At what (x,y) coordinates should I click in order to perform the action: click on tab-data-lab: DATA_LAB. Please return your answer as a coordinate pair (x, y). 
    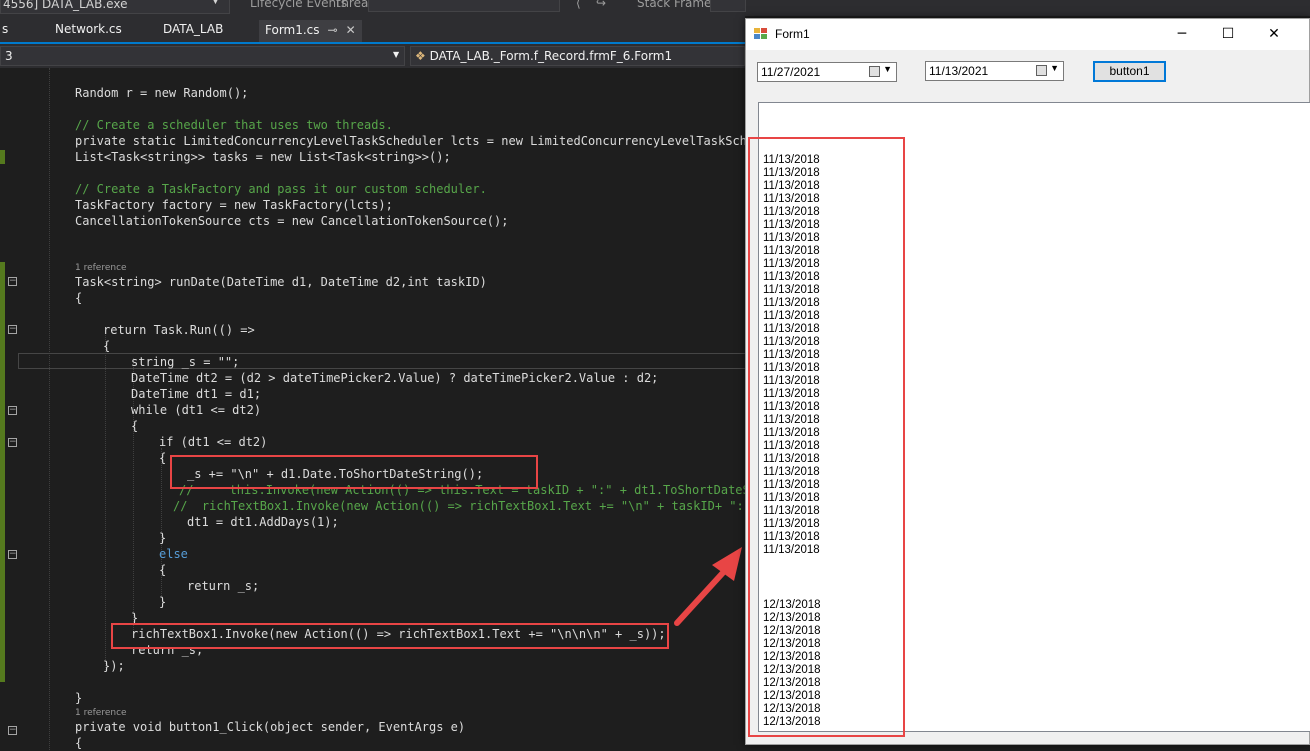
    Looking at the image, I should click on (193, 29).